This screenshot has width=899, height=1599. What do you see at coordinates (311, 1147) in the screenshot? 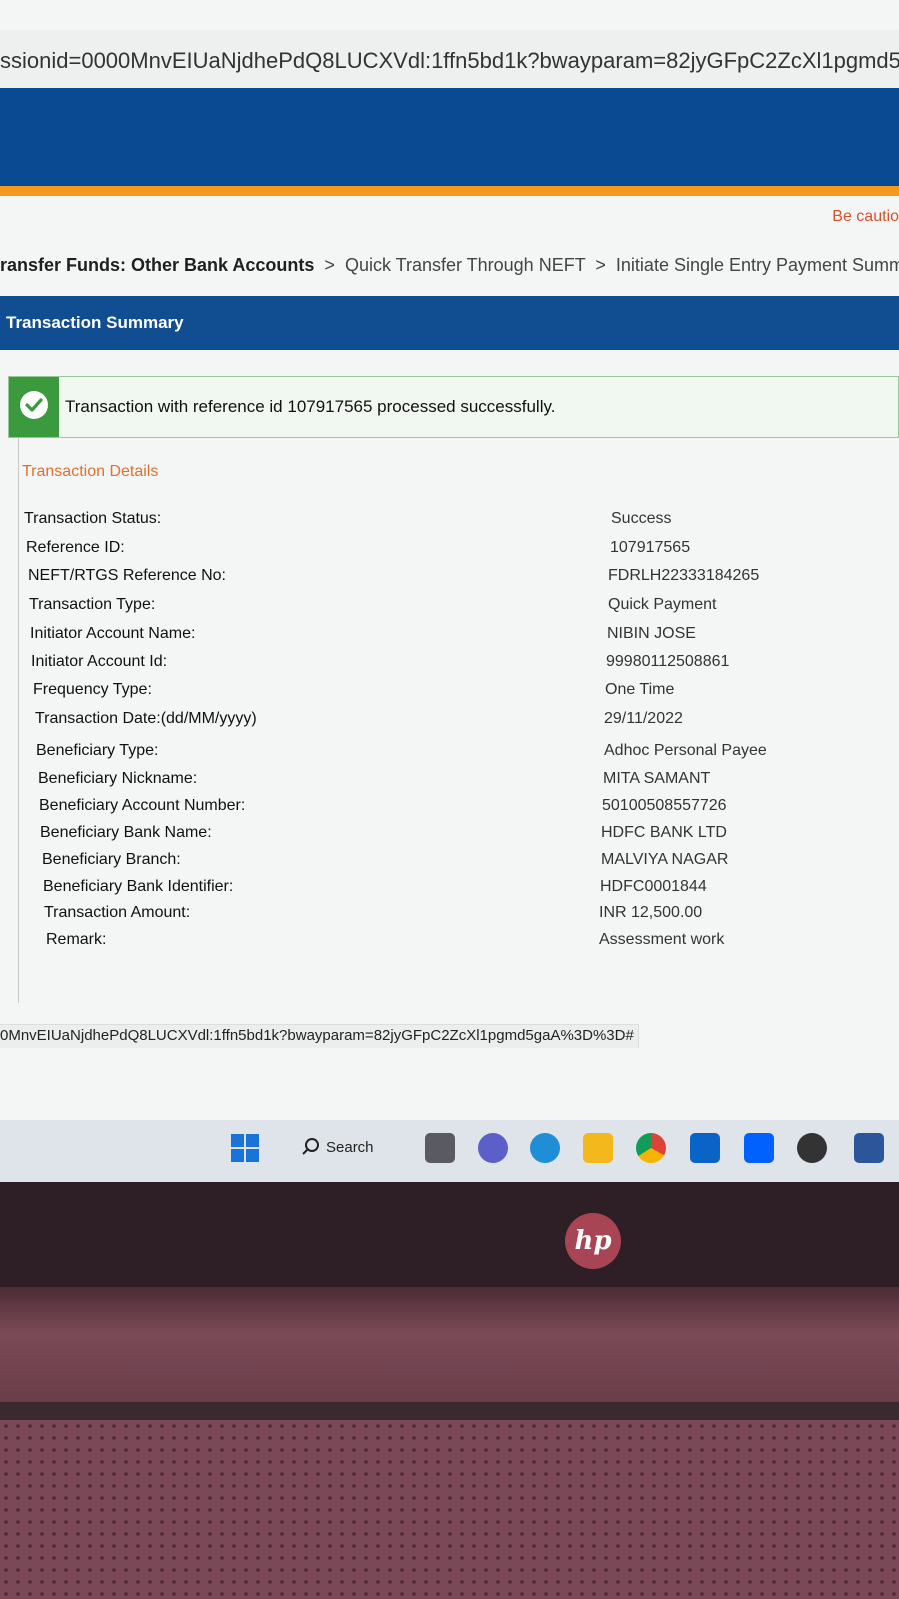
I see `search-icon` at bounding box center [311, 1147].